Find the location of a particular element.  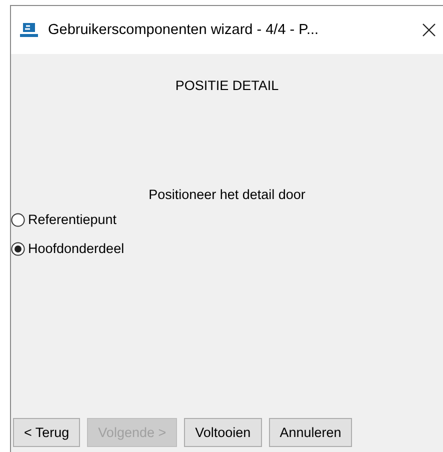

wizard-button: Voltooien is located at coordinates (223, 432).